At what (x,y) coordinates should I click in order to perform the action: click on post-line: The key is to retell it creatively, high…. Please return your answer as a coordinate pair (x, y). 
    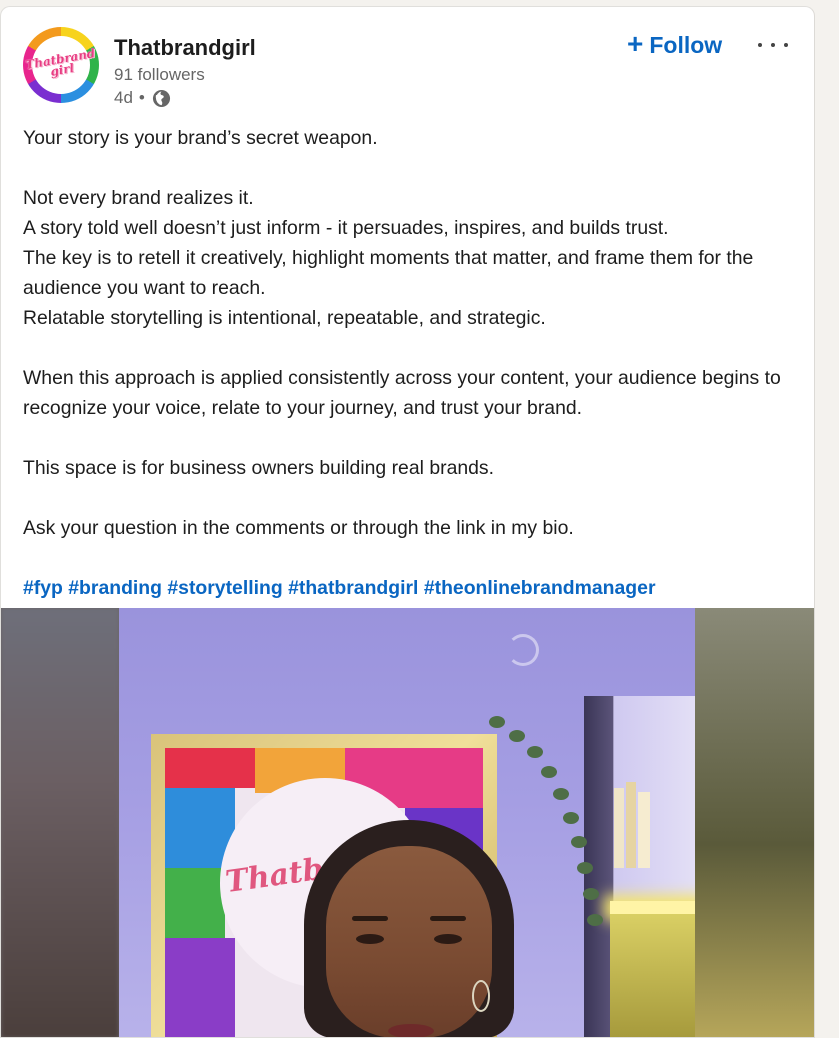
    Looking at the image, I should click on (388, 273).